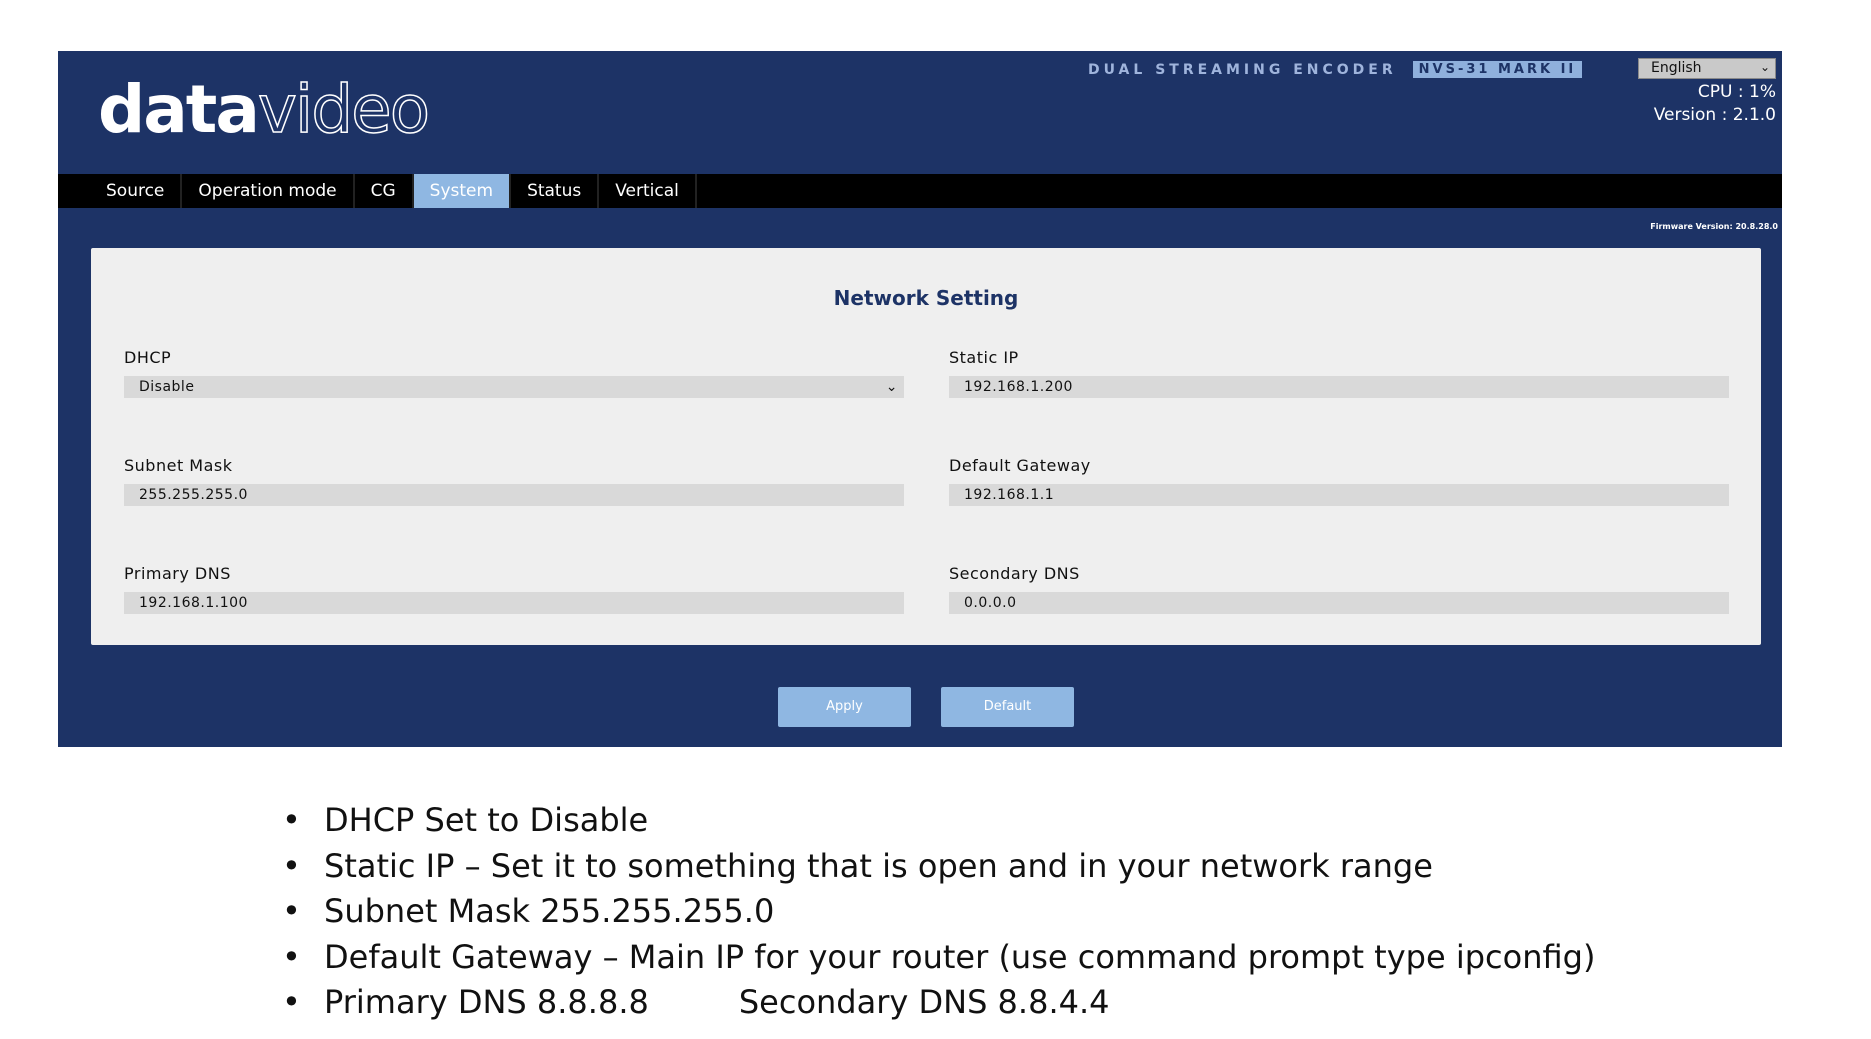 This screenshot has width=1871, height=1039. Describe the element at coordinates (179, 109) in the screenshot. I see `logo-text-data: data` at that location.